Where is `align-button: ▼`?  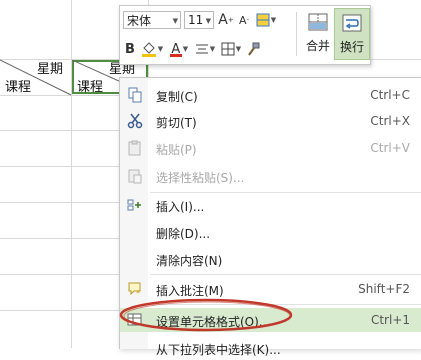 align-button: ▼ is located at coordinates (205, 49).